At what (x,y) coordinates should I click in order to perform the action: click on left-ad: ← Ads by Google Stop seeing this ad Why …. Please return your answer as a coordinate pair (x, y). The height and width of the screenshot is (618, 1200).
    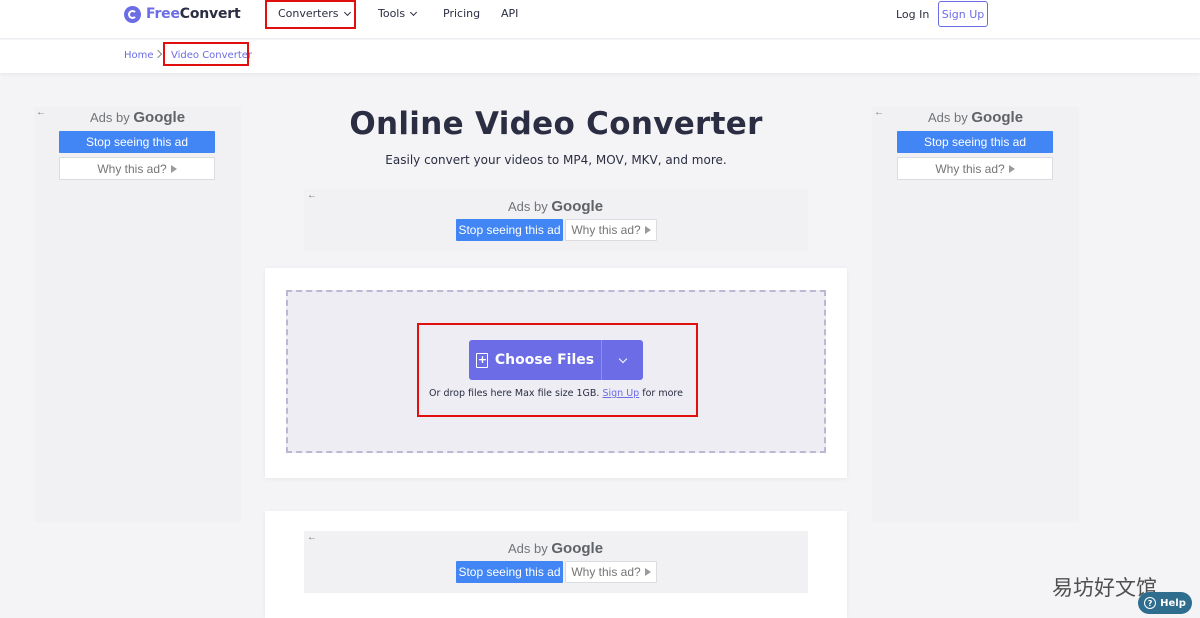
    Looking at the image, I should click on (137, 314).